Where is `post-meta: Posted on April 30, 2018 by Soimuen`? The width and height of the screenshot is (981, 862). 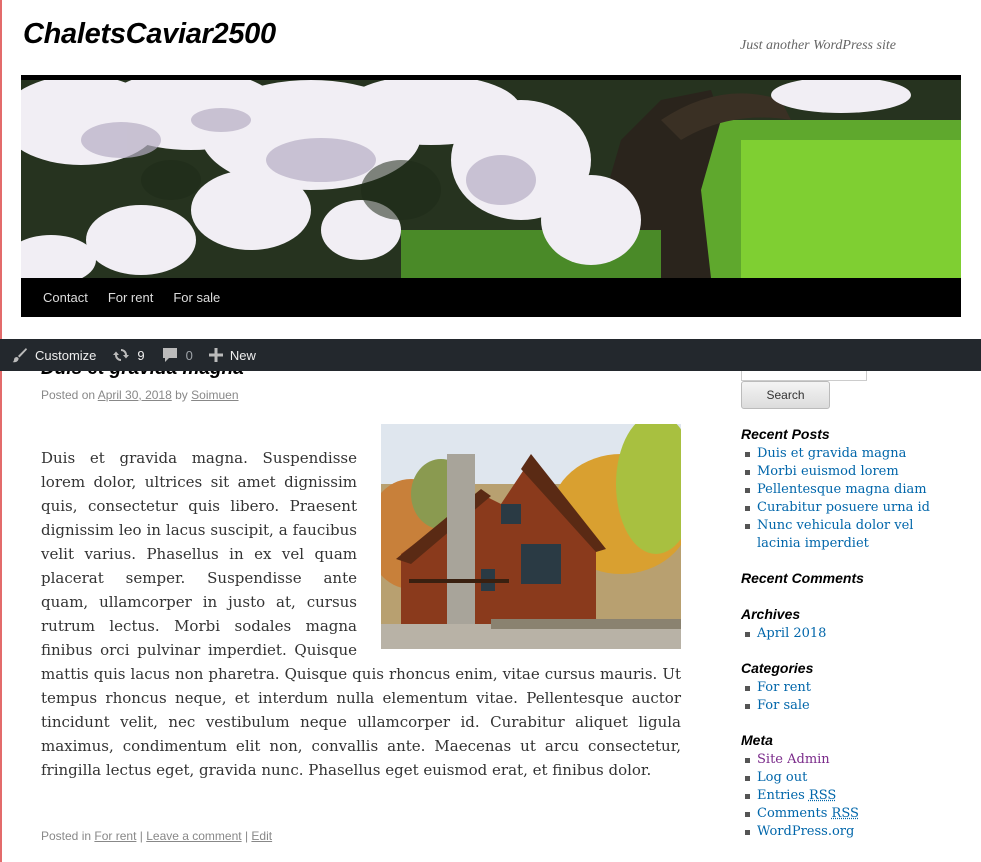
post-meta: Posted on April 30, 2018 by Soimuen is located at coordinates (140, 395).